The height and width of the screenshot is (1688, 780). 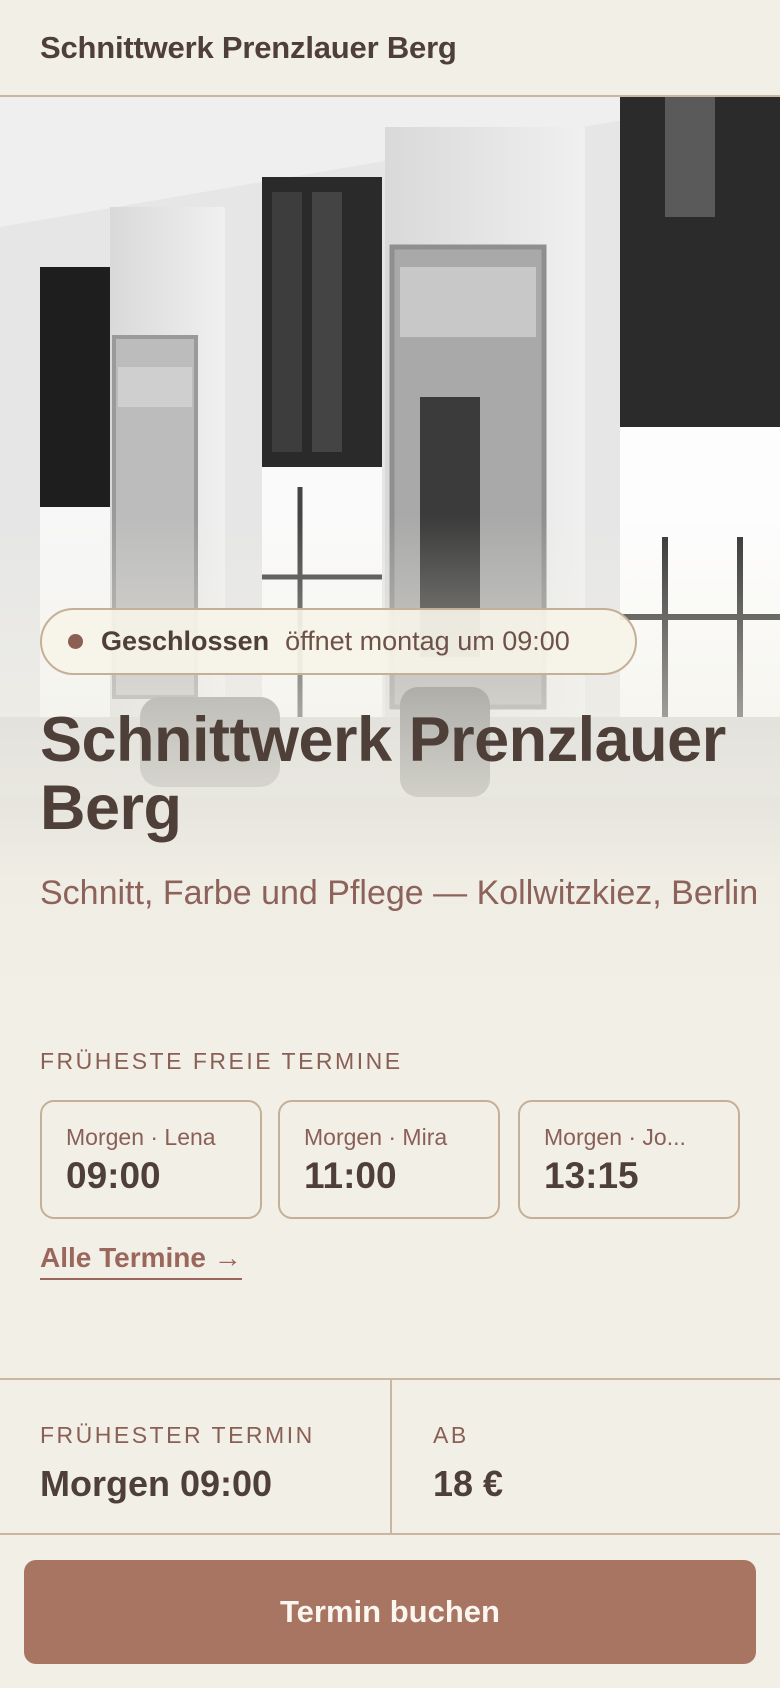 I want to click on status-dot-icon, so click(x=75, y=641).